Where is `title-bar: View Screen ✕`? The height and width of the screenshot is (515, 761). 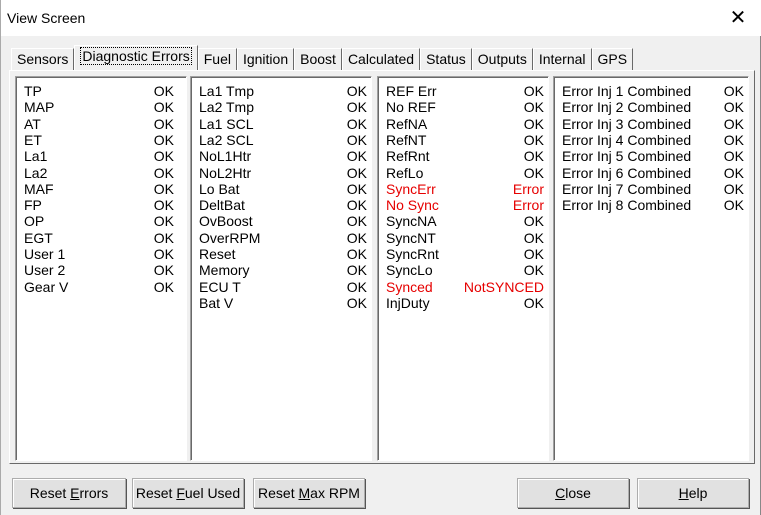
title-bar: View Screen ✕ is located at coordinates (381, 18).